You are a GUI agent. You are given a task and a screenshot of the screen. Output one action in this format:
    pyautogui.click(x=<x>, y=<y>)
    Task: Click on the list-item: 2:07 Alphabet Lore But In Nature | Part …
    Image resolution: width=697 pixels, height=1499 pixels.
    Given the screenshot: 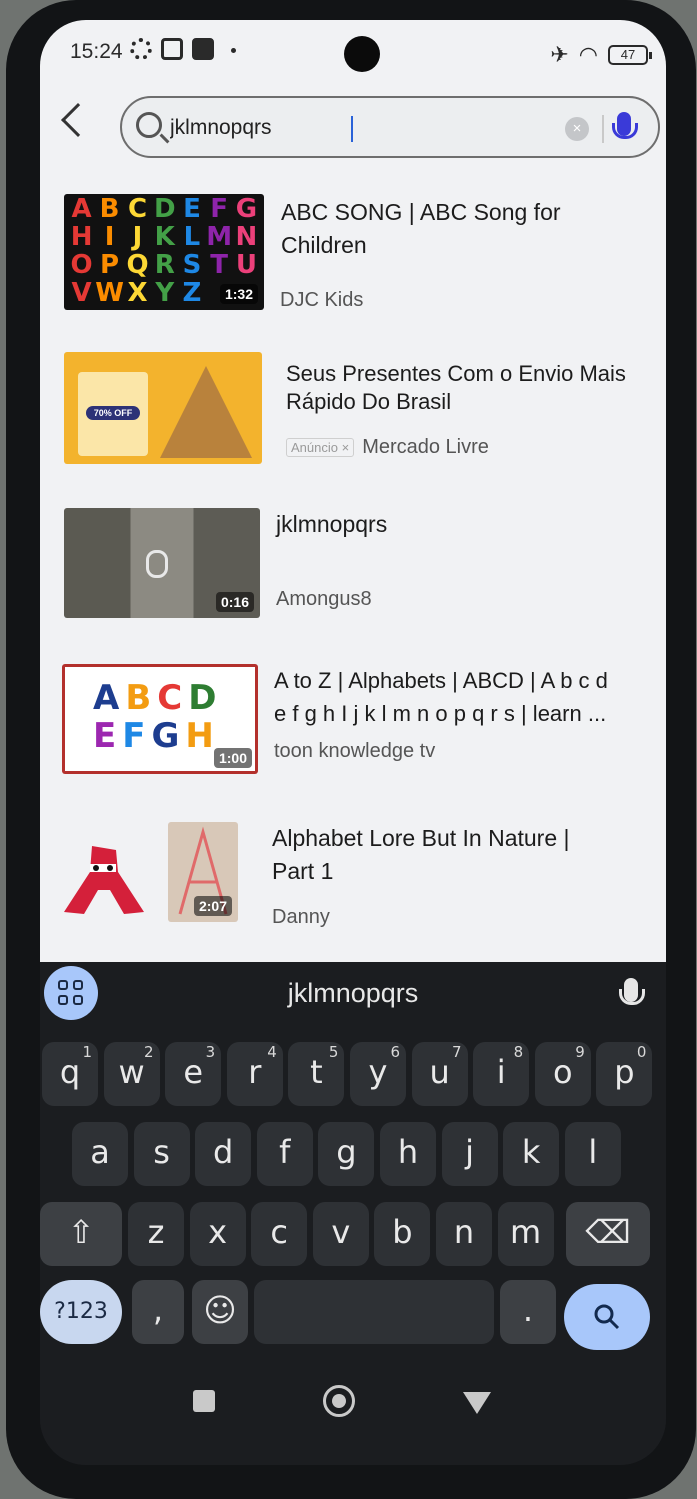 What is the action you would take?
    pyautogui.click(x=353, y=878)
    